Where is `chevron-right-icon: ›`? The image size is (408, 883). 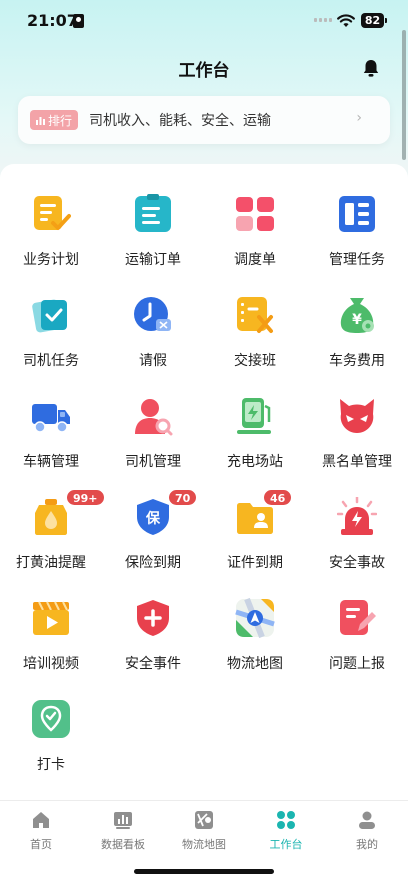
chevron-right-icon: › is located at coordinates (359, 118).